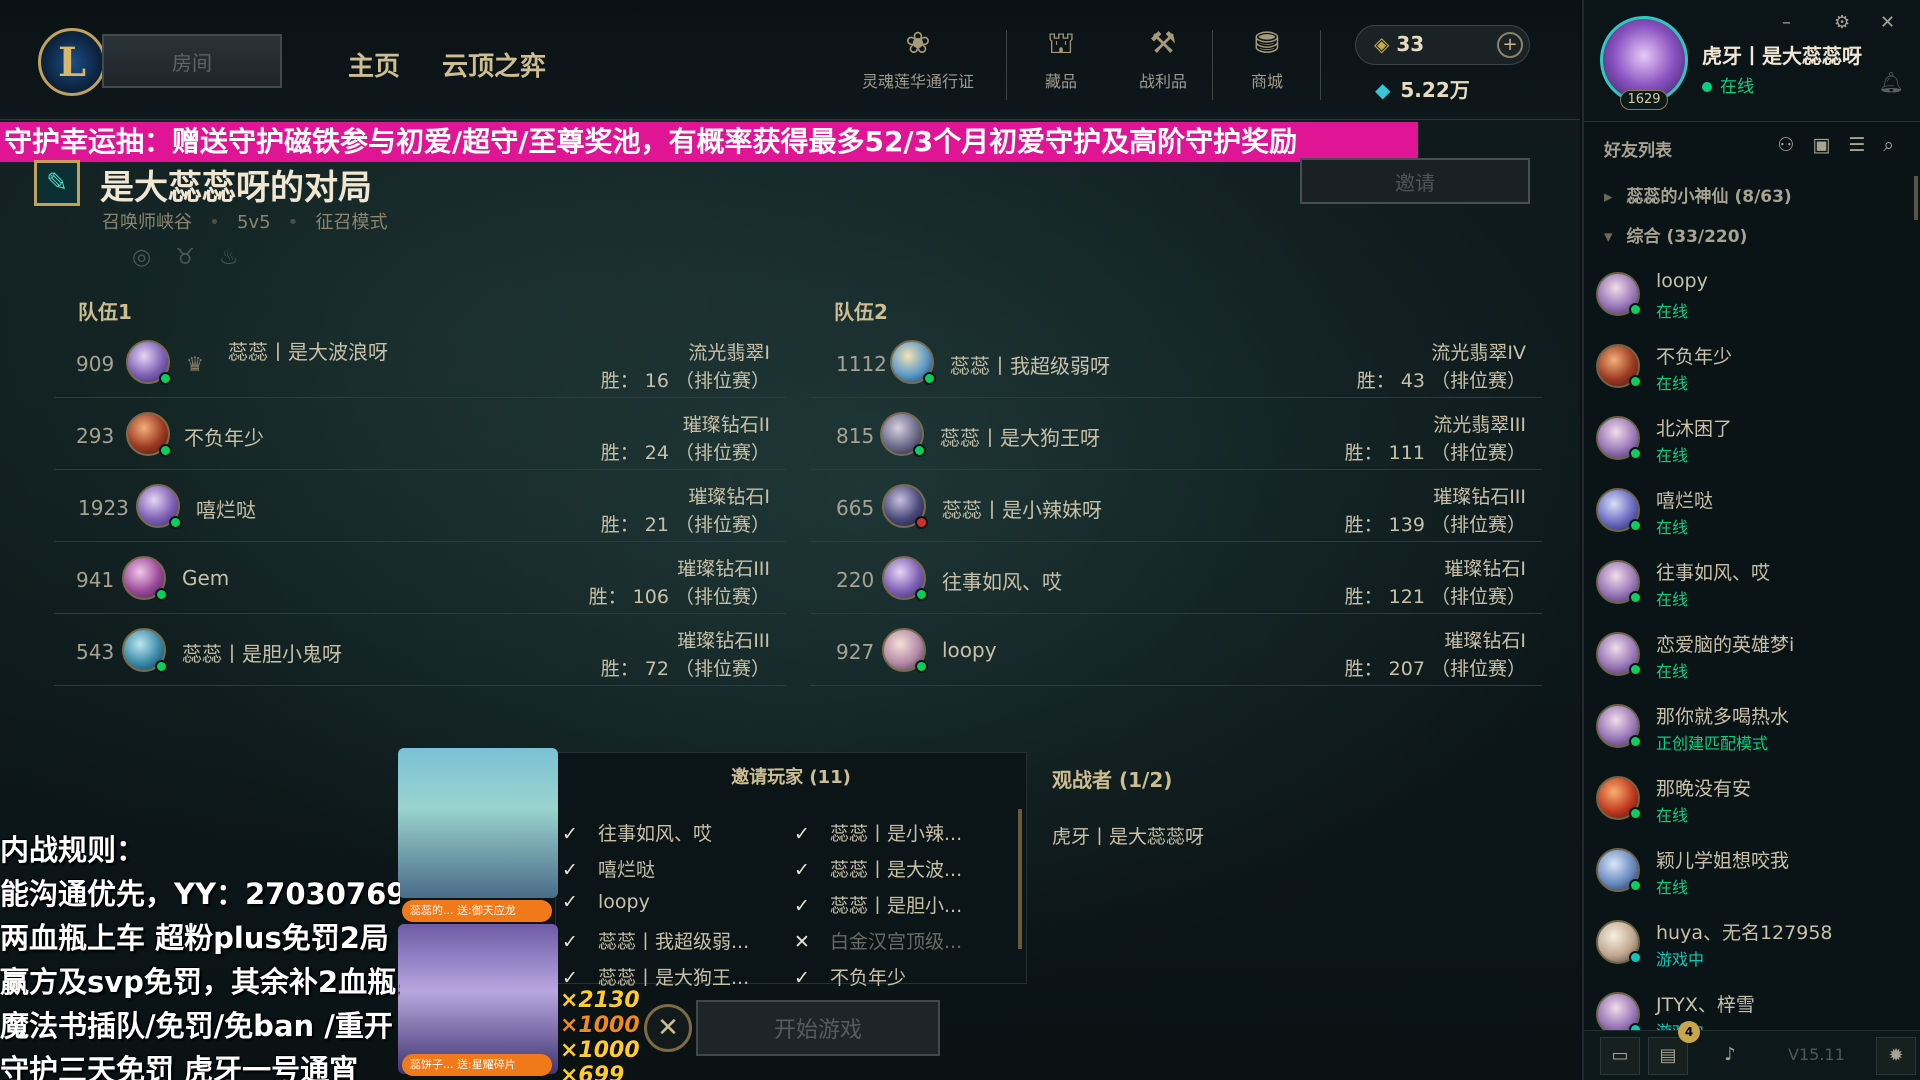 The width and height of the screenshot is (1920, 1080). What do you see at coordinates (420, 362) in the screenshot?
I see `player-row: 909 ♛ 蕊蕊丨是大波浪呀 流光翡翠I 胜： 16 （排位赛）` at bounding box center [420, 362].